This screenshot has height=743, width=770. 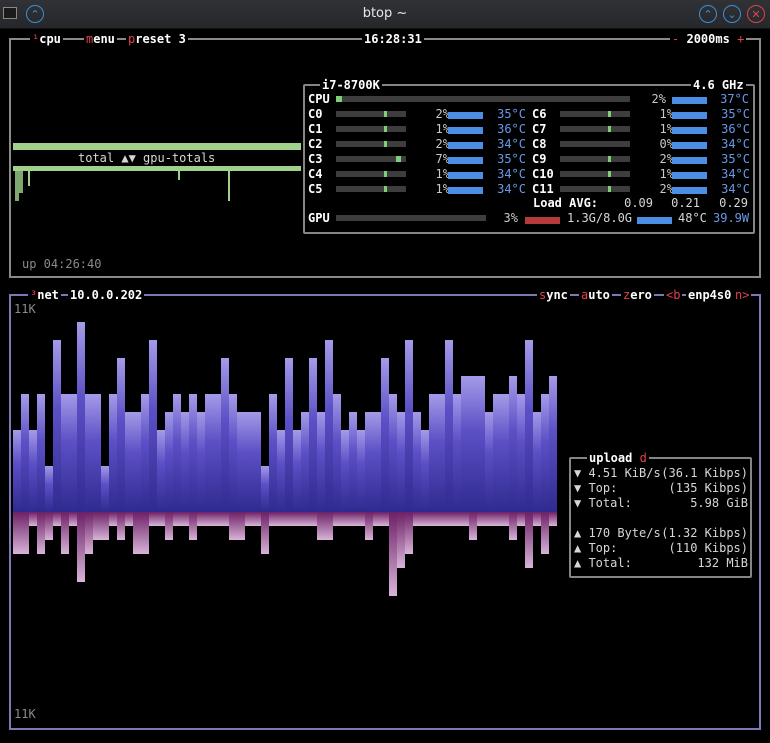 I want to click on upload-top: (110 Kibps), so click(x=708, y=548).